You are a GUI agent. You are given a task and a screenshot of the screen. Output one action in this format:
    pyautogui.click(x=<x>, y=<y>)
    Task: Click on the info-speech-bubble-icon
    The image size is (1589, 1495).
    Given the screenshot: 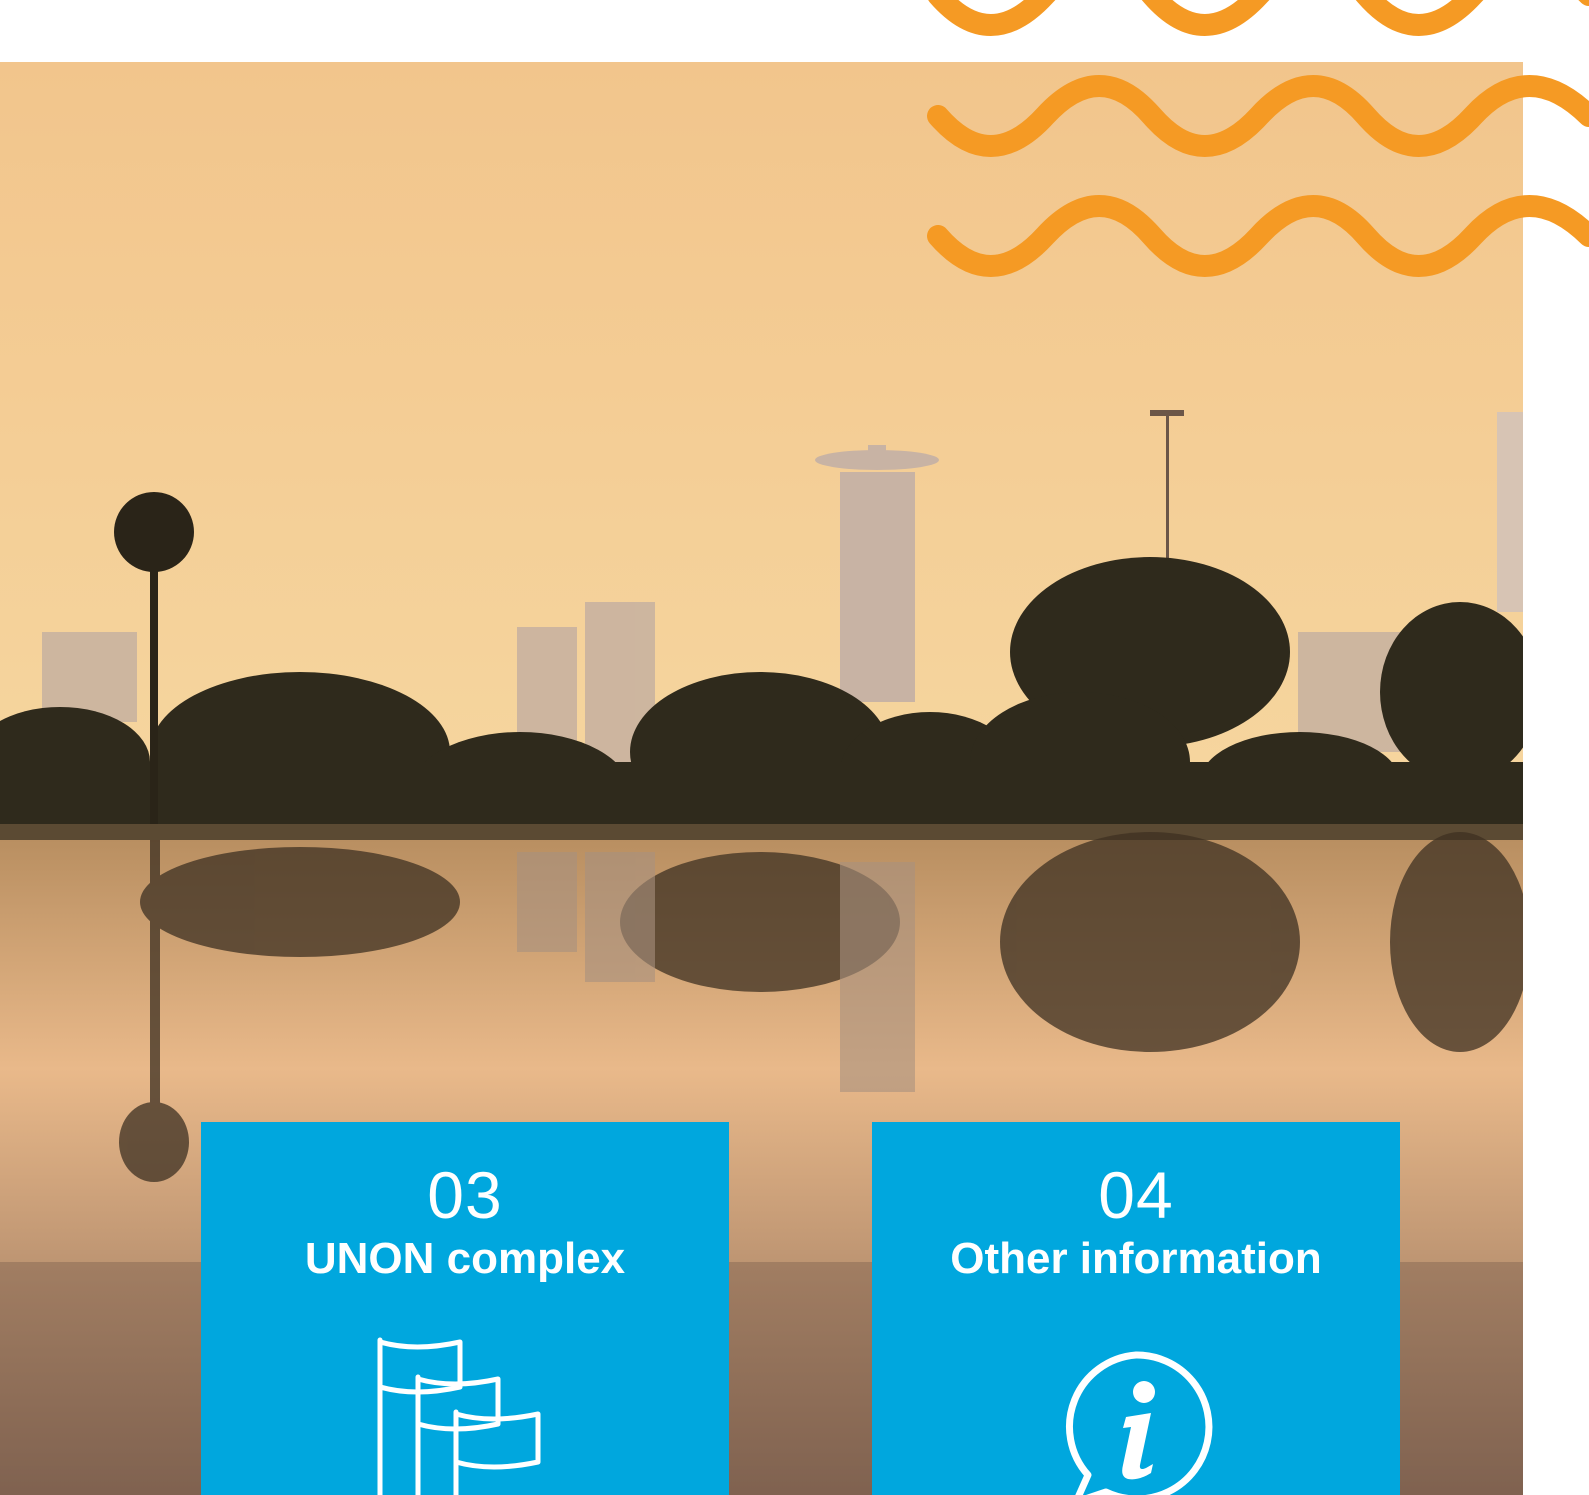 What is the action you would take?
    pyautogui.click(x=1139, y=1423)
    